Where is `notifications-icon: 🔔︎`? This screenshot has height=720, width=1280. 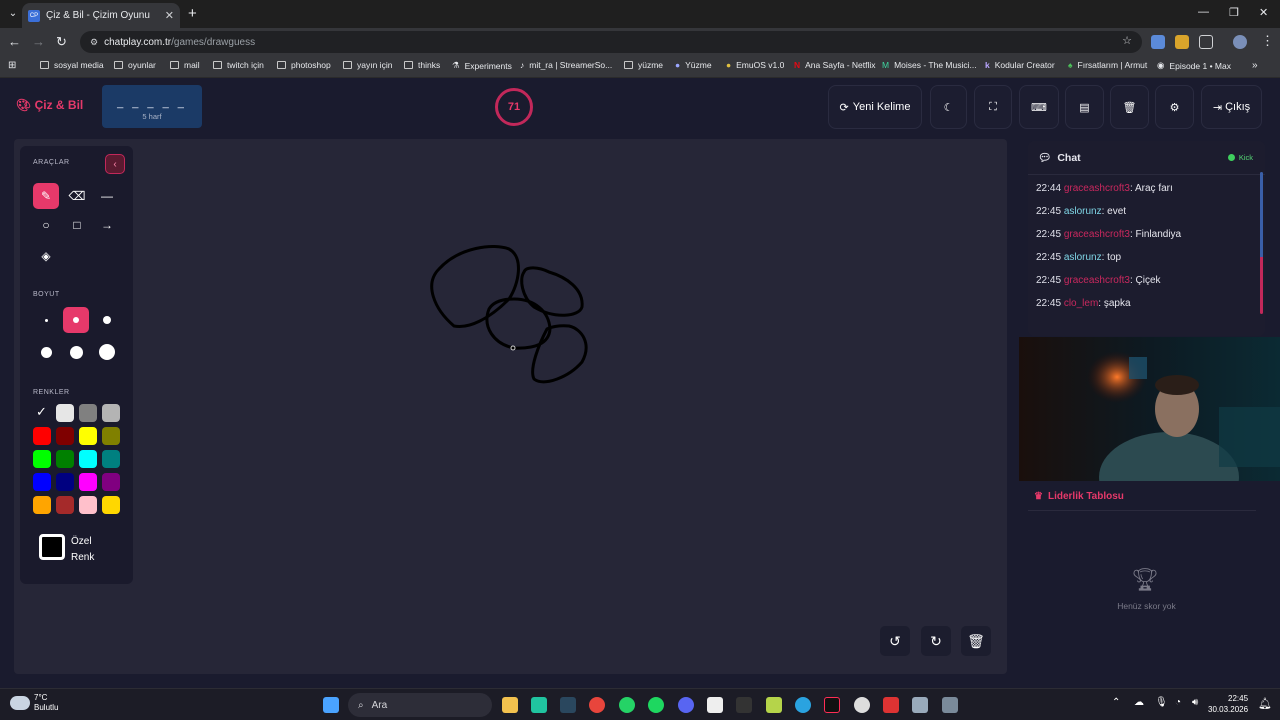
notifications-icon: 🔔︎ is located at coordinates (1265, 703).